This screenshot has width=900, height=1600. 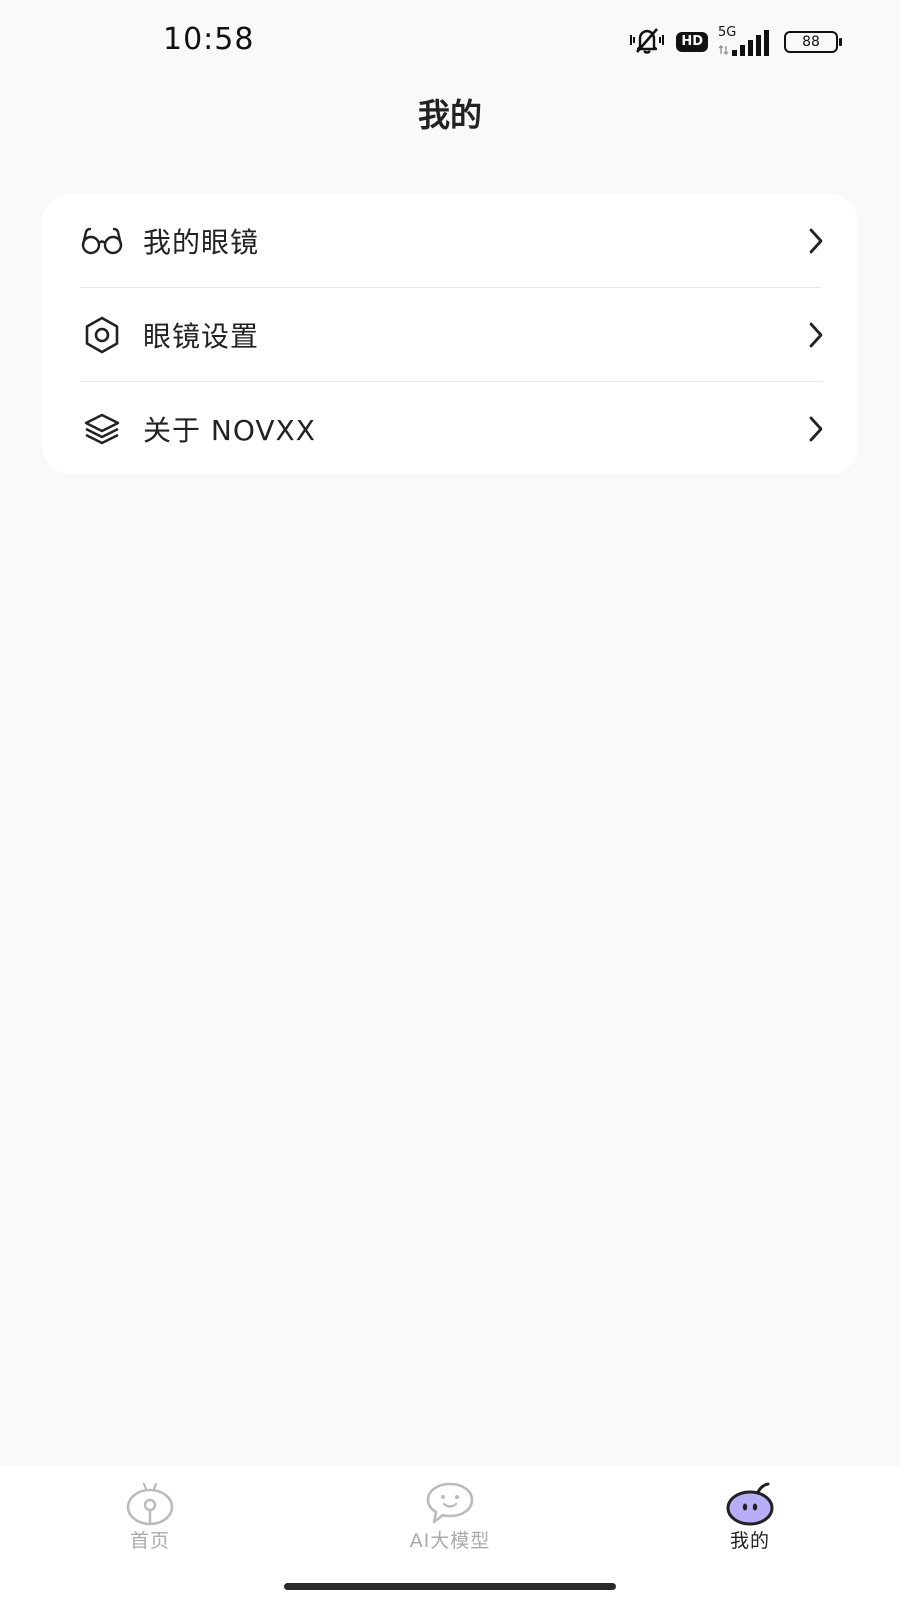 I want to click on nav-label: 我的, so click(x=749, y=1541).